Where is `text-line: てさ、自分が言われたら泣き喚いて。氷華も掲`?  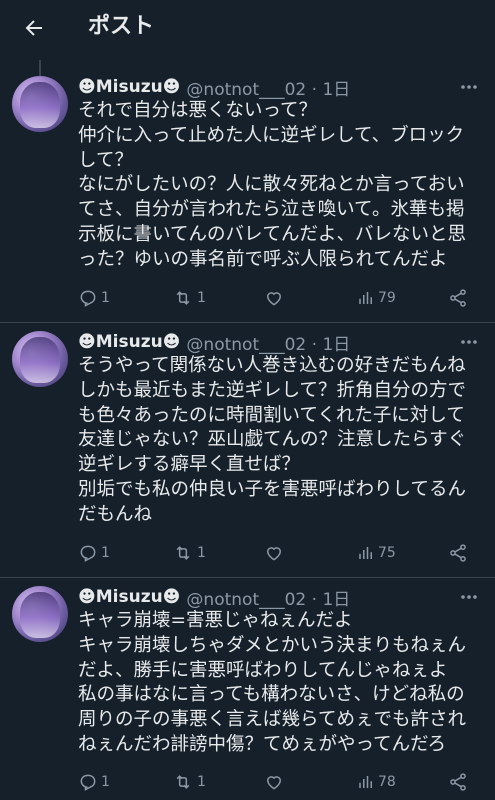 text-line: てさ、自分が言われたら泣き喚いて。氷華も掲 is located at coordinates (271, 210).